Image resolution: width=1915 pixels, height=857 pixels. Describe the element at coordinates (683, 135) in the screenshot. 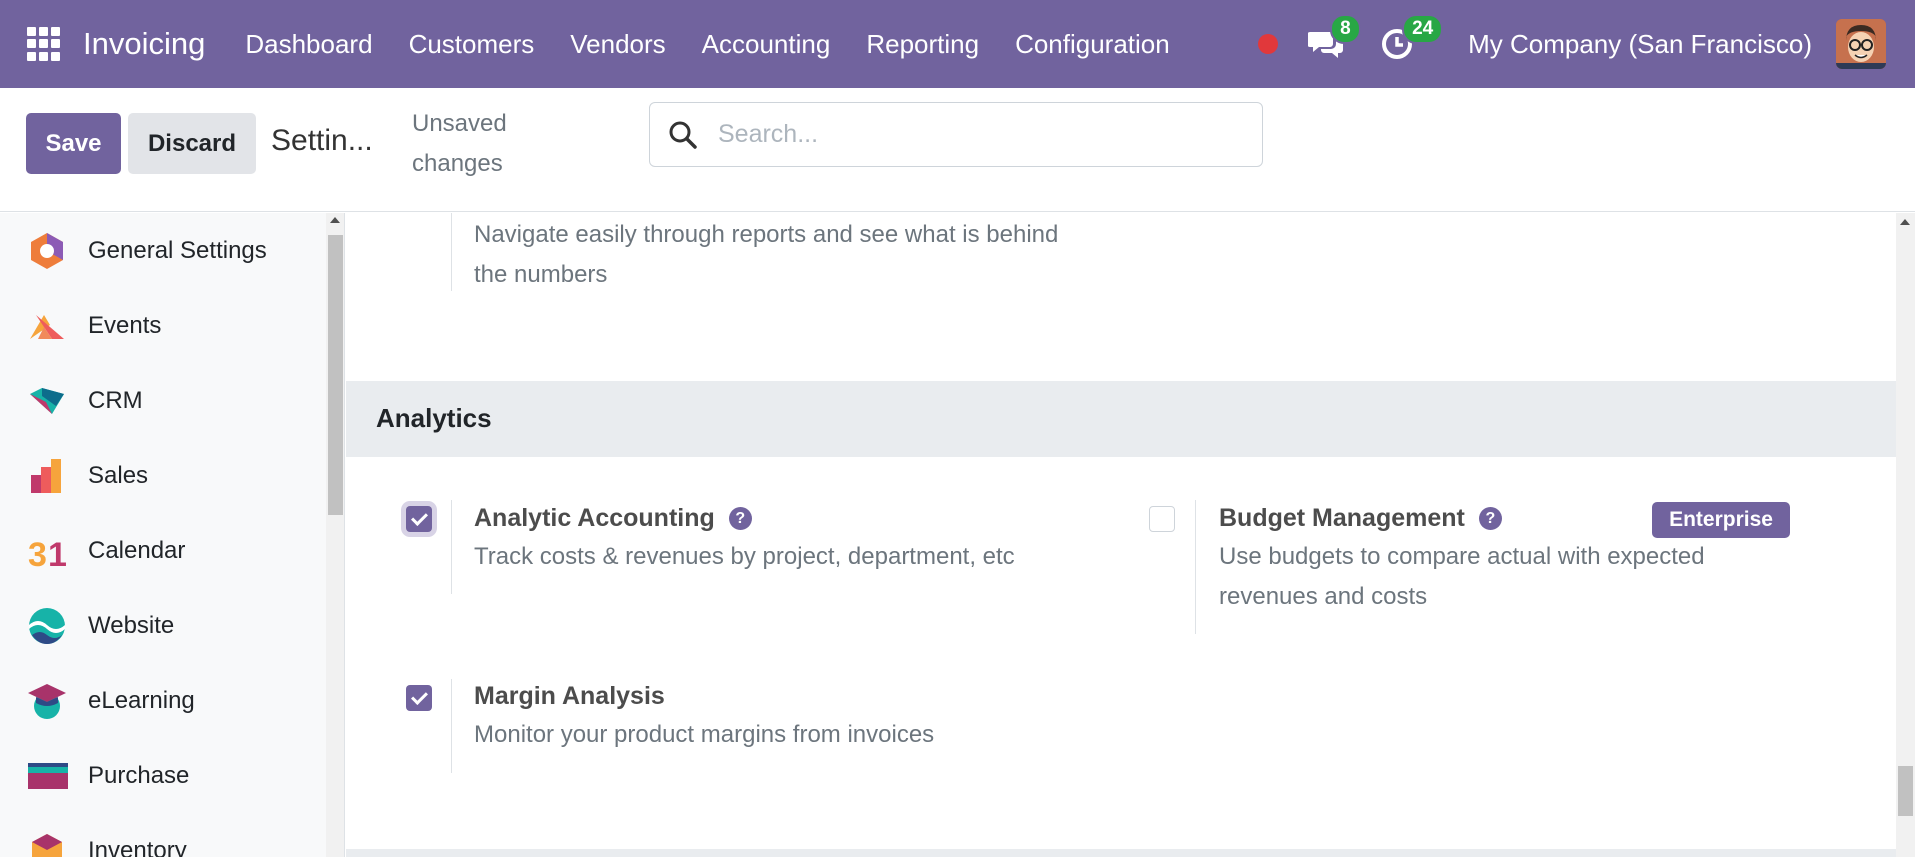

I see `search-icon` at that location.